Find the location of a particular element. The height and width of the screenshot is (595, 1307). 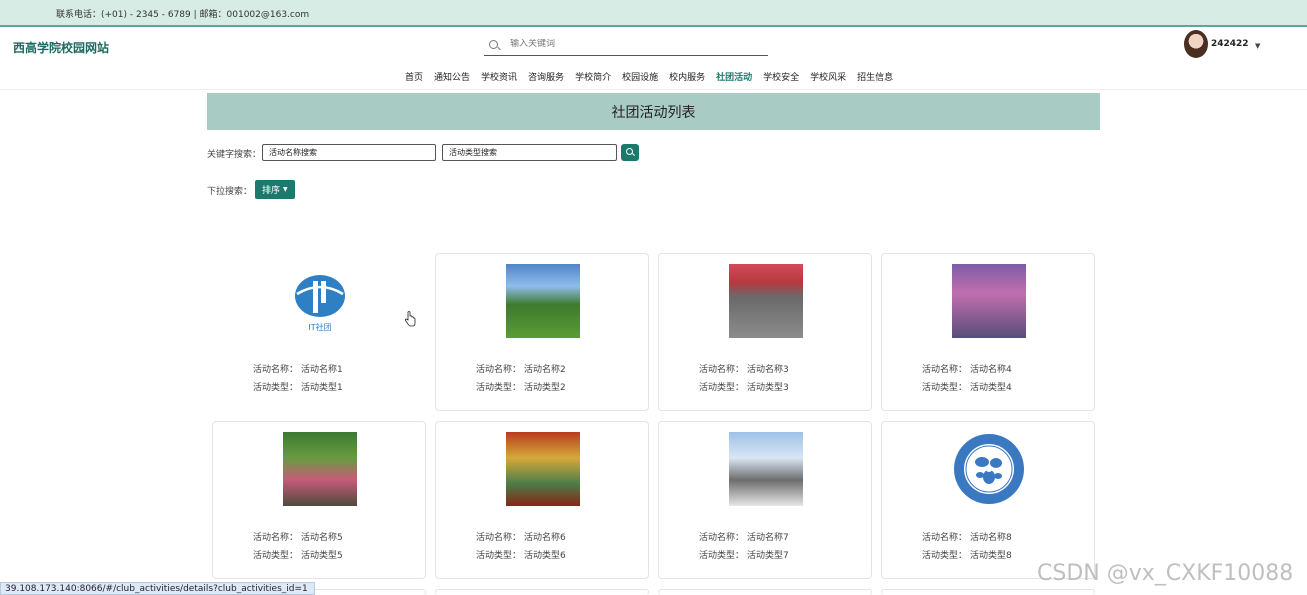

activity-name: 活动名称3 is located at coordinates (768, 370).